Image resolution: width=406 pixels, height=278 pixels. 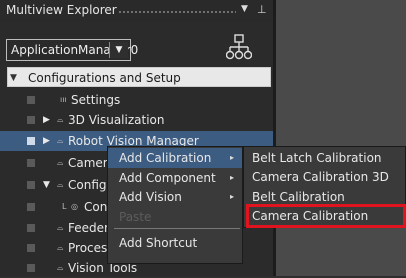 What do you see at coordinates (326, 216) in the screenshot?
I see `highlight-box` at bounding box center [326, 216].